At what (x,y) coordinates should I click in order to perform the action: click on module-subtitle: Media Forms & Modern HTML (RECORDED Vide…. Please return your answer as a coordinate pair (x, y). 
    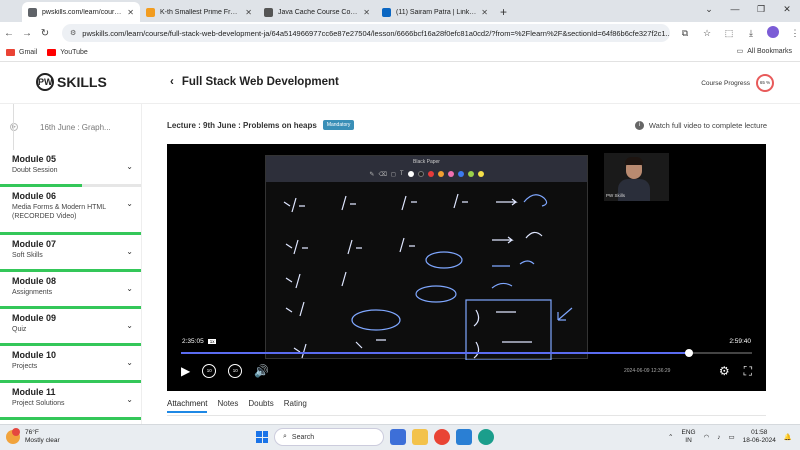
    Looking at the image, I should click on (59, 212).